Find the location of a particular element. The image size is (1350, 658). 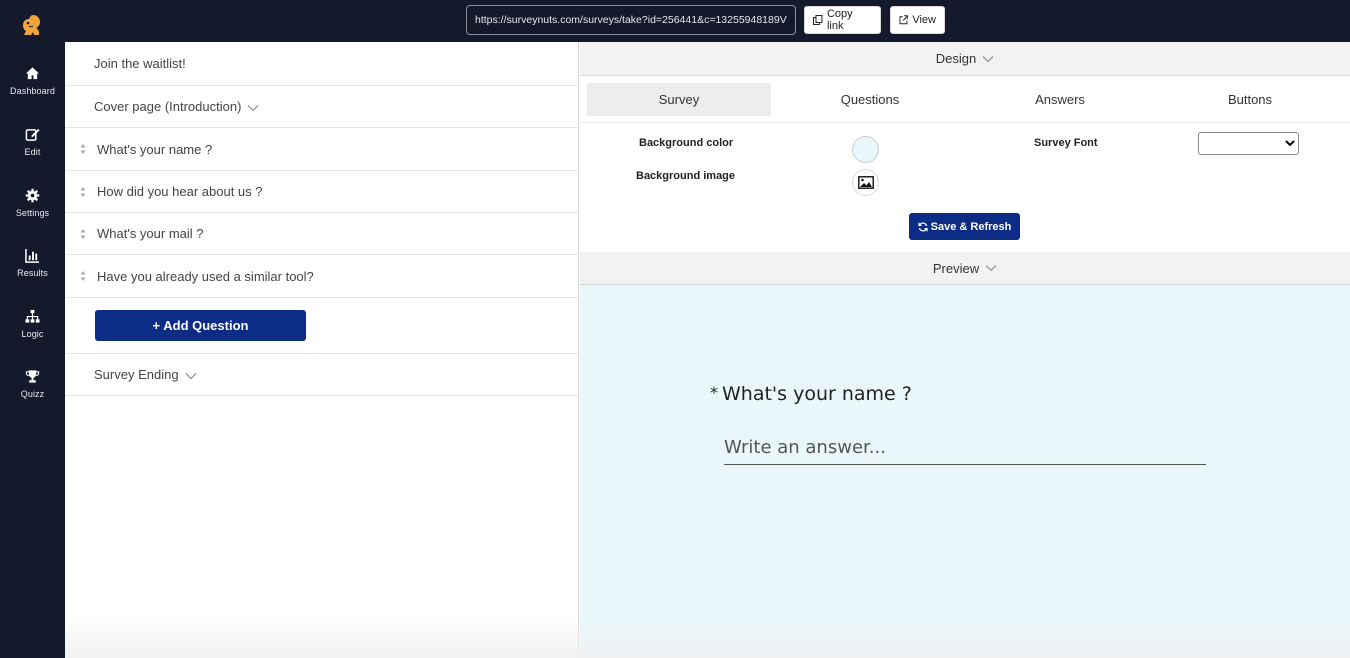

view-button: View is located at coordinates (917, 20).